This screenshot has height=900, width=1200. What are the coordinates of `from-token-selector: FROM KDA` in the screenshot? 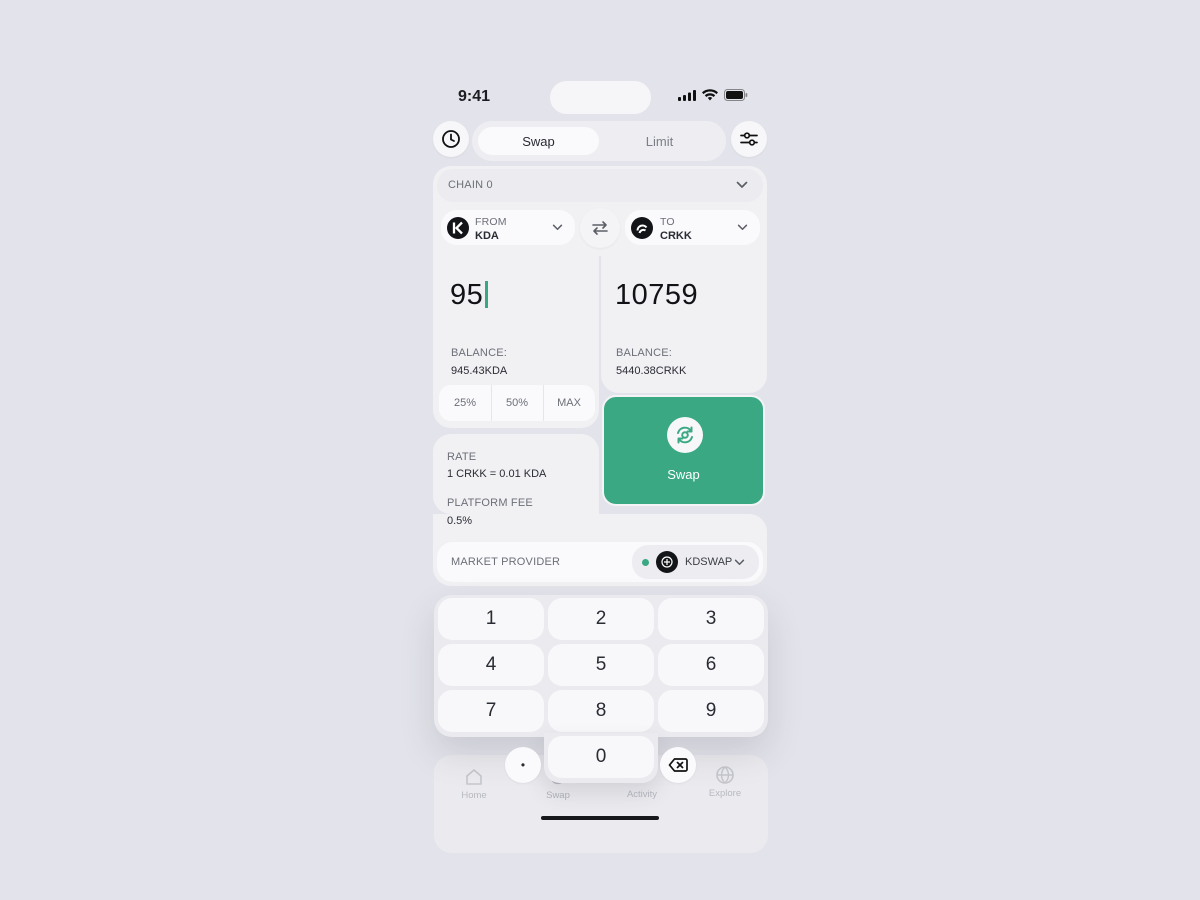 It's located at (508, 227).